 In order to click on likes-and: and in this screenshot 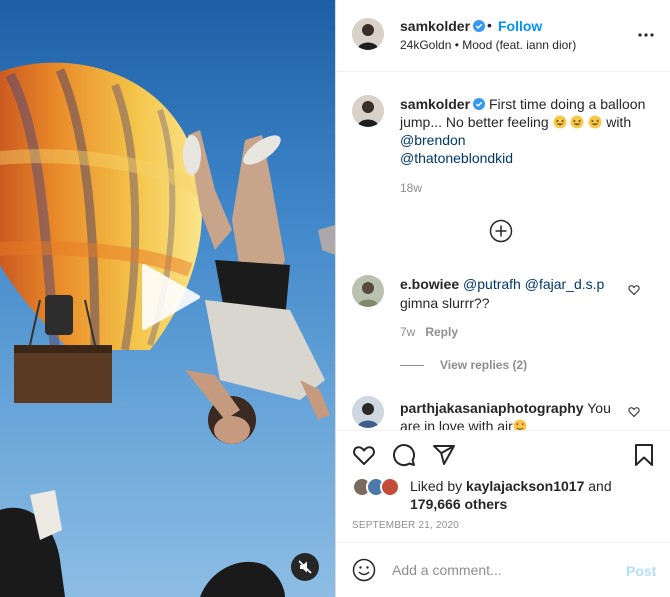, I will do `click(600, 486)`.